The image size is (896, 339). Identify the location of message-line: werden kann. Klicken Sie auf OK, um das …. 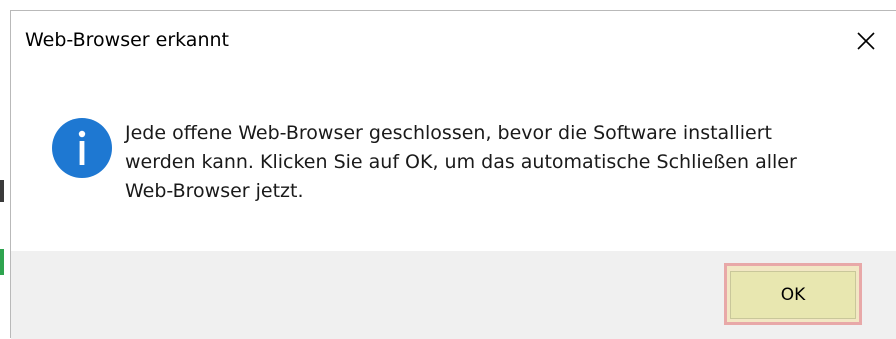
(461, 162).